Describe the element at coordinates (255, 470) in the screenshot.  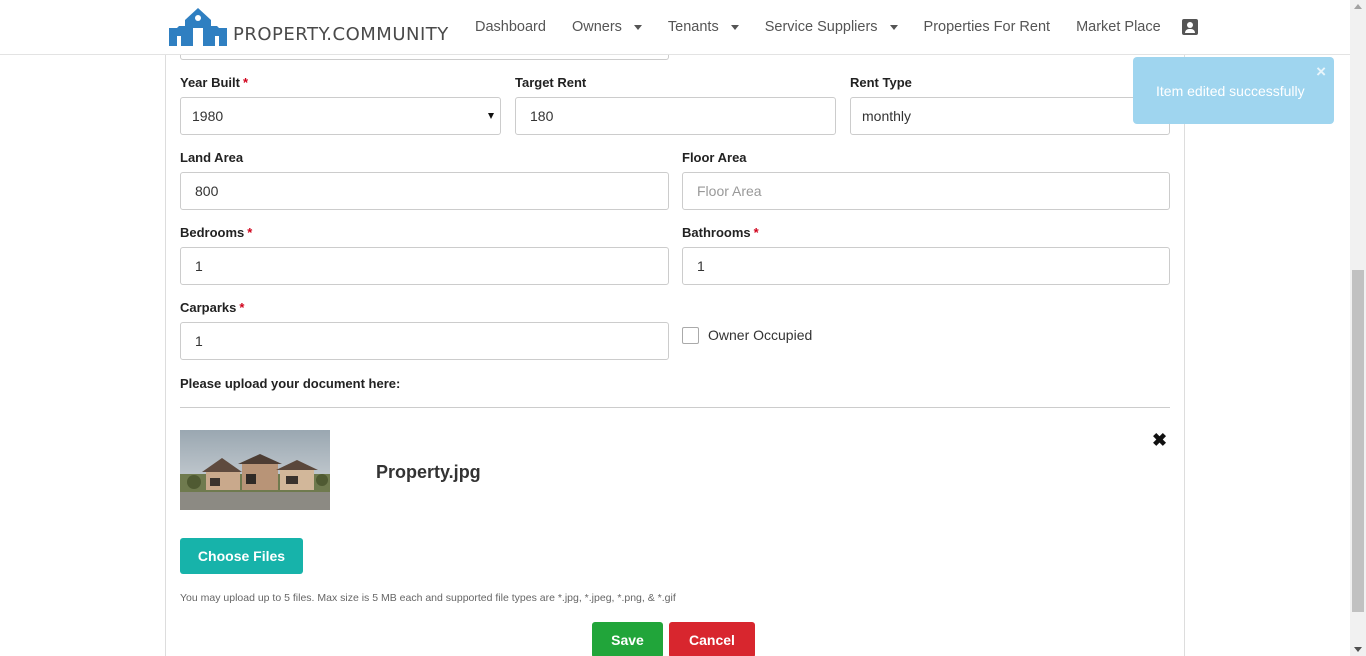
I see `file-thumbnail` at that location.